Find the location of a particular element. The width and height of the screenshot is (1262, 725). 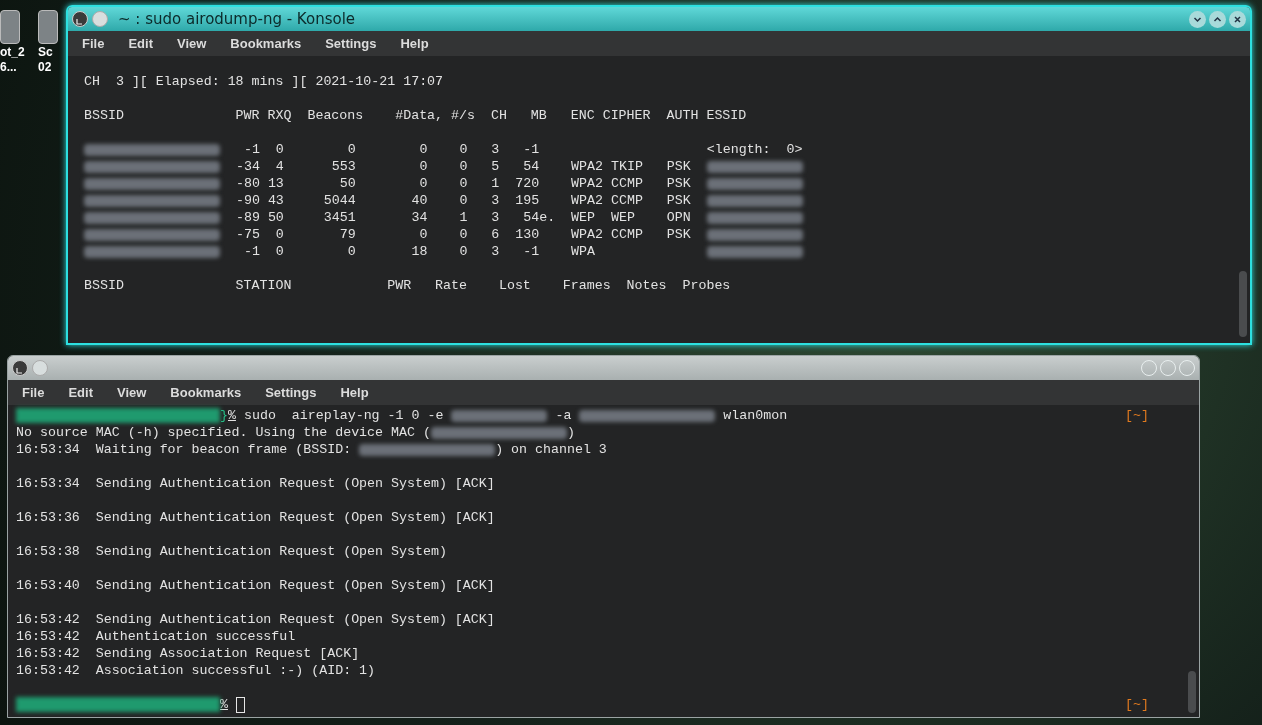

close-icon is located at coordinates (1237, 19).